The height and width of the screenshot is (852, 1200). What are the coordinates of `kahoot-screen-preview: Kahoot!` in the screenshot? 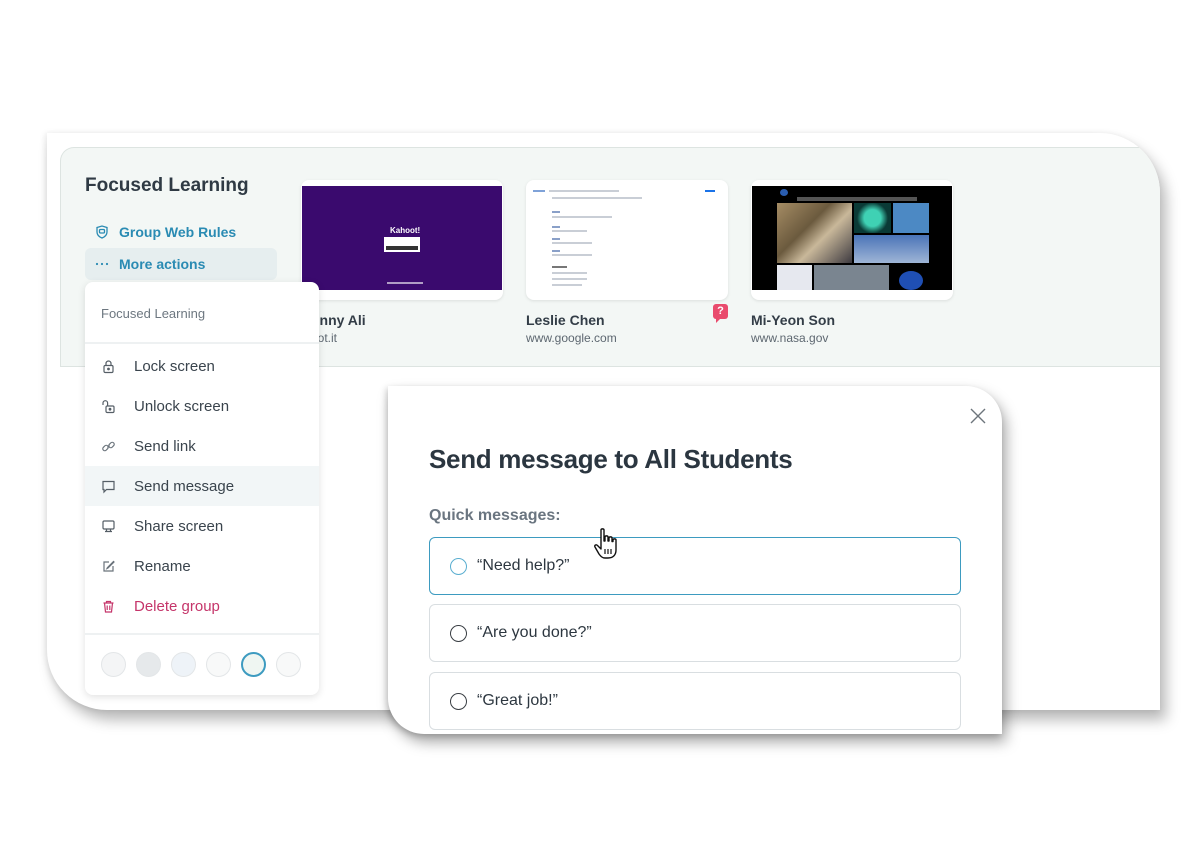 It's located at (402, 238).